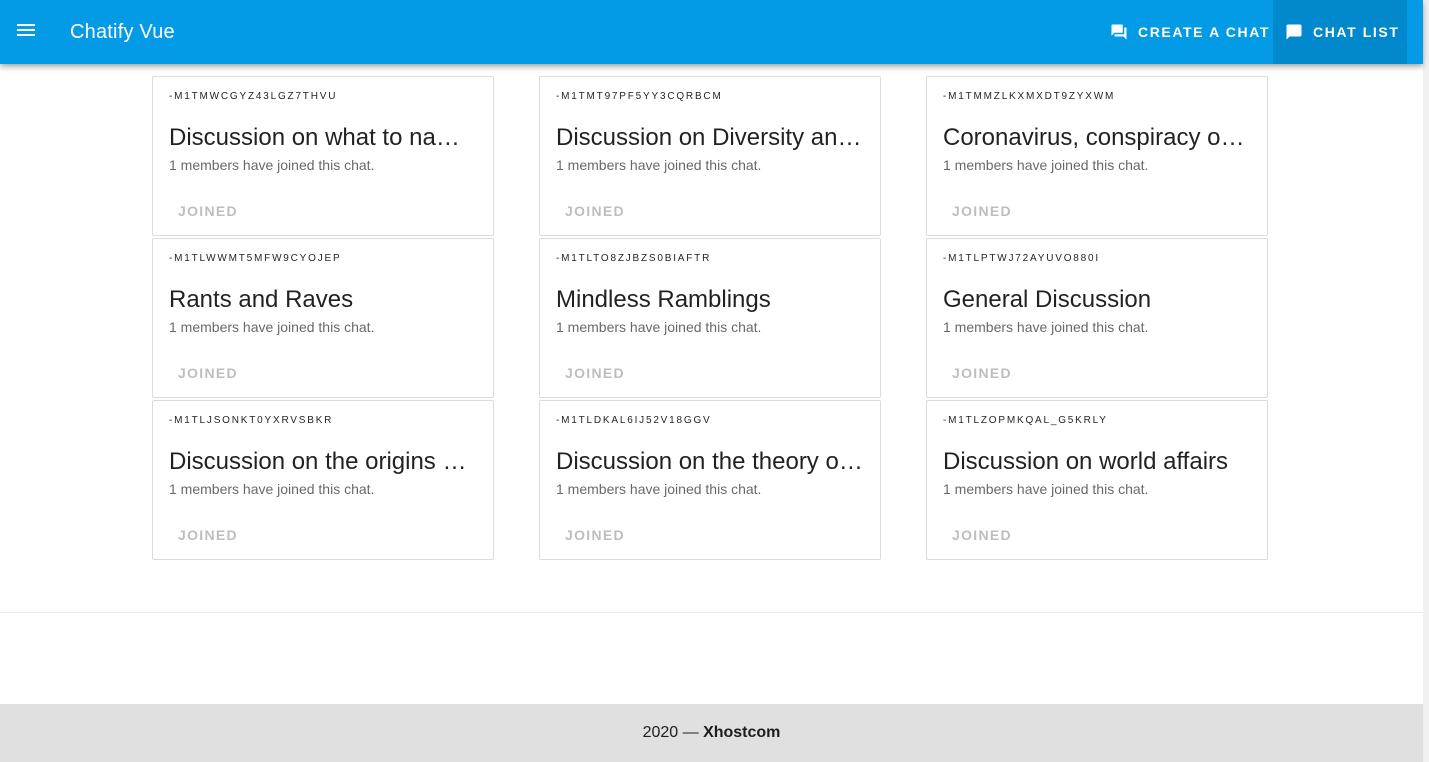 The width and height of the screenshot is (1429, 762). I want to click on chat-list-button: CHAT LIST, so click(1340, 32).